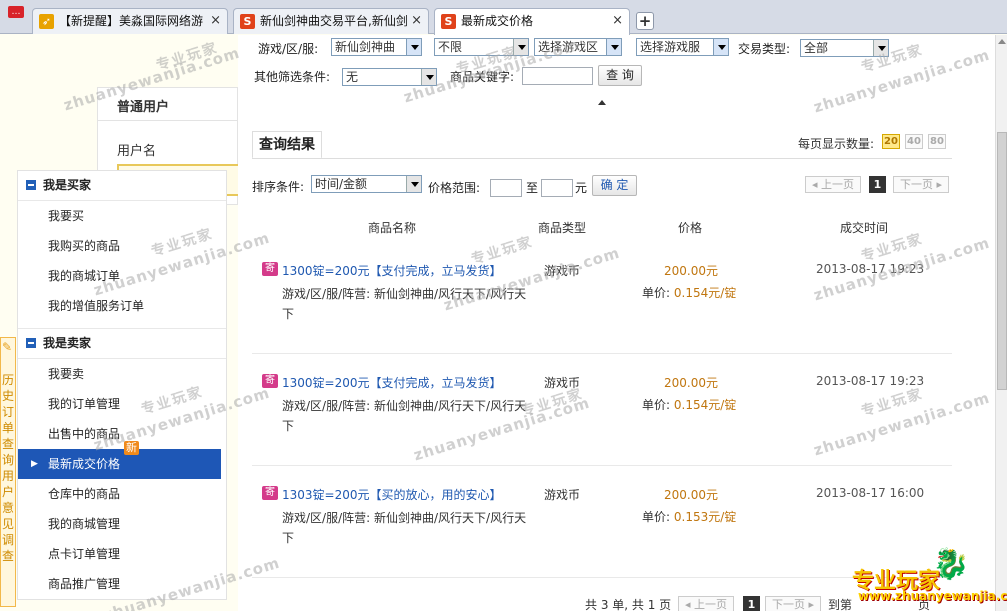 This screenshot has width=1007, height=611. What do you see at coordinates (122, 186) in the screenshot?
I see `buyer-section-title: 我是买家` at bounding box center [122, 186].